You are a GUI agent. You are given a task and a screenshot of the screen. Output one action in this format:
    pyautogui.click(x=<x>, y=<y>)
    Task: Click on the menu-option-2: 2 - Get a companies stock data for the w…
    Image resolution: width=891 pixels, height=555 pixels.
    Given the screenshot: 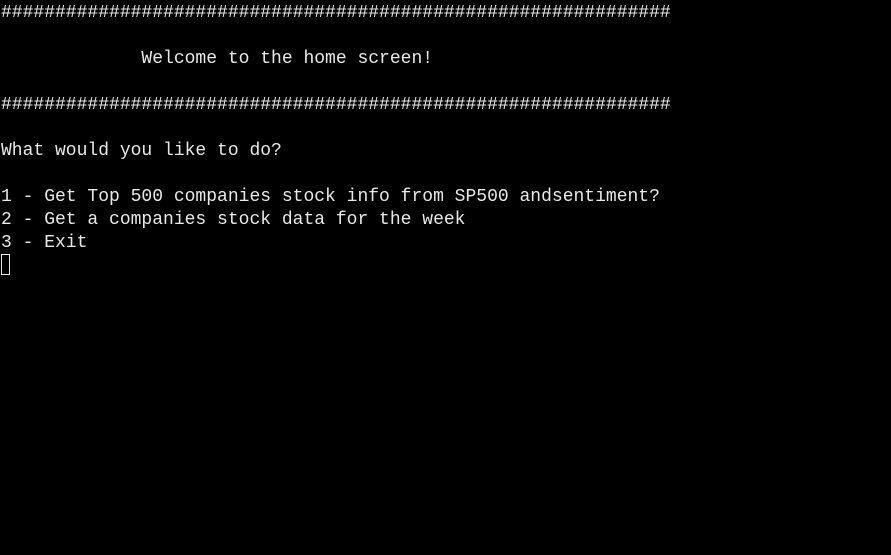 What is the action you would take?
    pyautogui.click(x=233, y=220)
    